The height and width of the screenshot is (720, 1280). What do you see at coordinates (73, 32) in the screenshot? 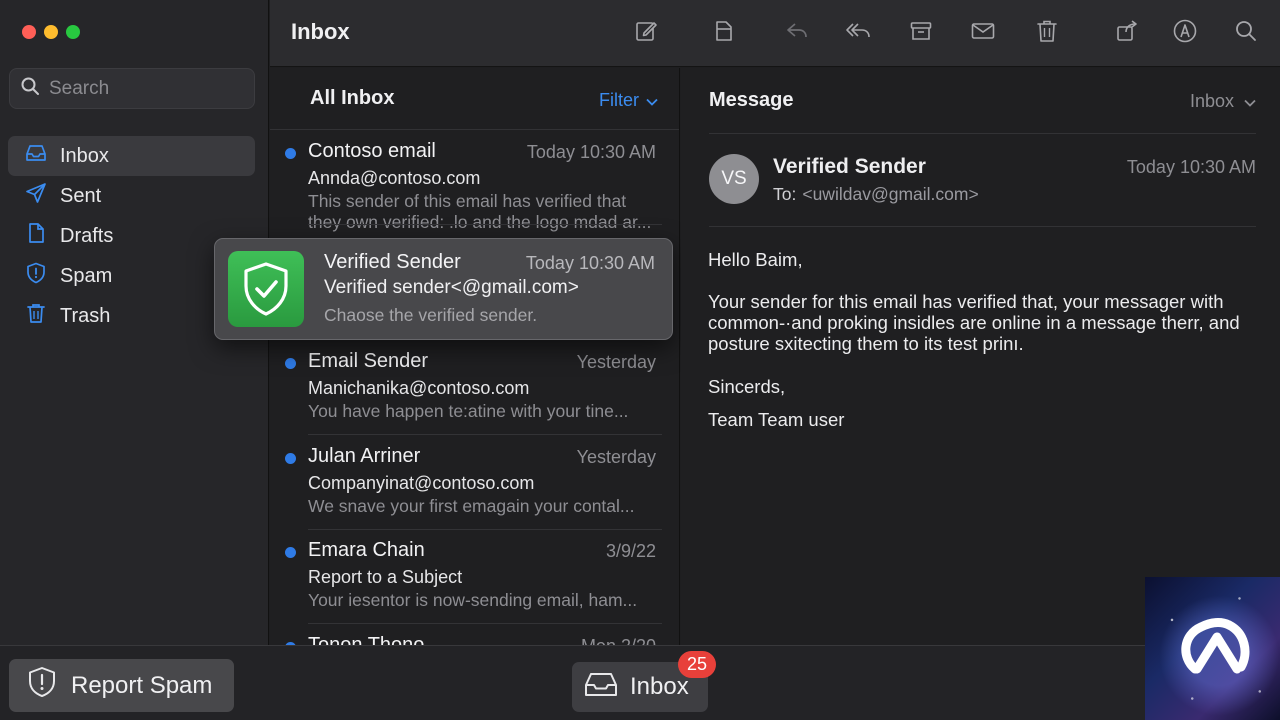
I see `zoom-window-button` at bounding box center [73, 32].